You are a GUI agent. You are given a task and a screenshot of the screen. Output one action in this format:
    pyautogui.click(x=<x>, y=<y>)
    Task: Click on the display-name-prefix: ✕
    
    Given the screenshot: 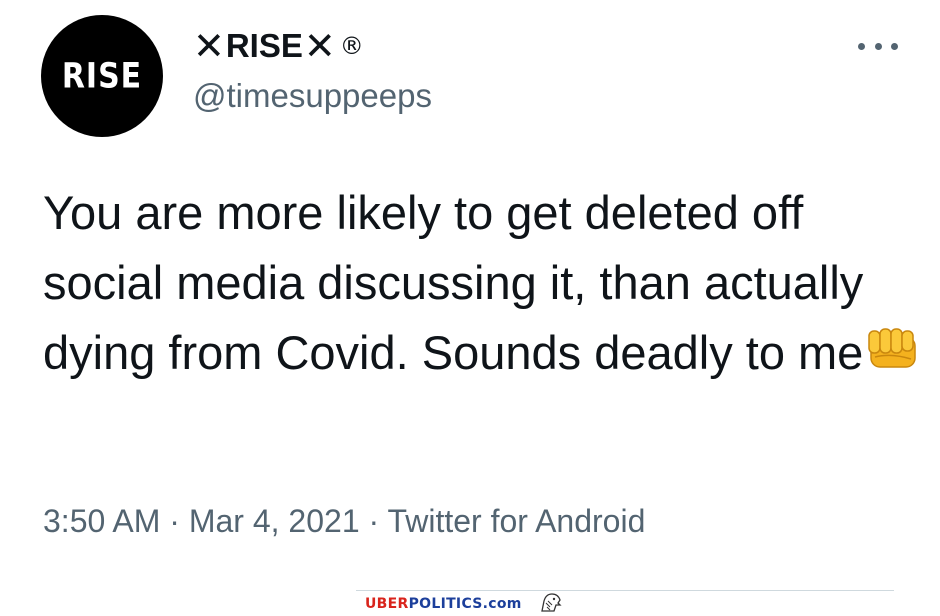 What is the action you would take?
    pyautogui.click(x=209, y=46)
    